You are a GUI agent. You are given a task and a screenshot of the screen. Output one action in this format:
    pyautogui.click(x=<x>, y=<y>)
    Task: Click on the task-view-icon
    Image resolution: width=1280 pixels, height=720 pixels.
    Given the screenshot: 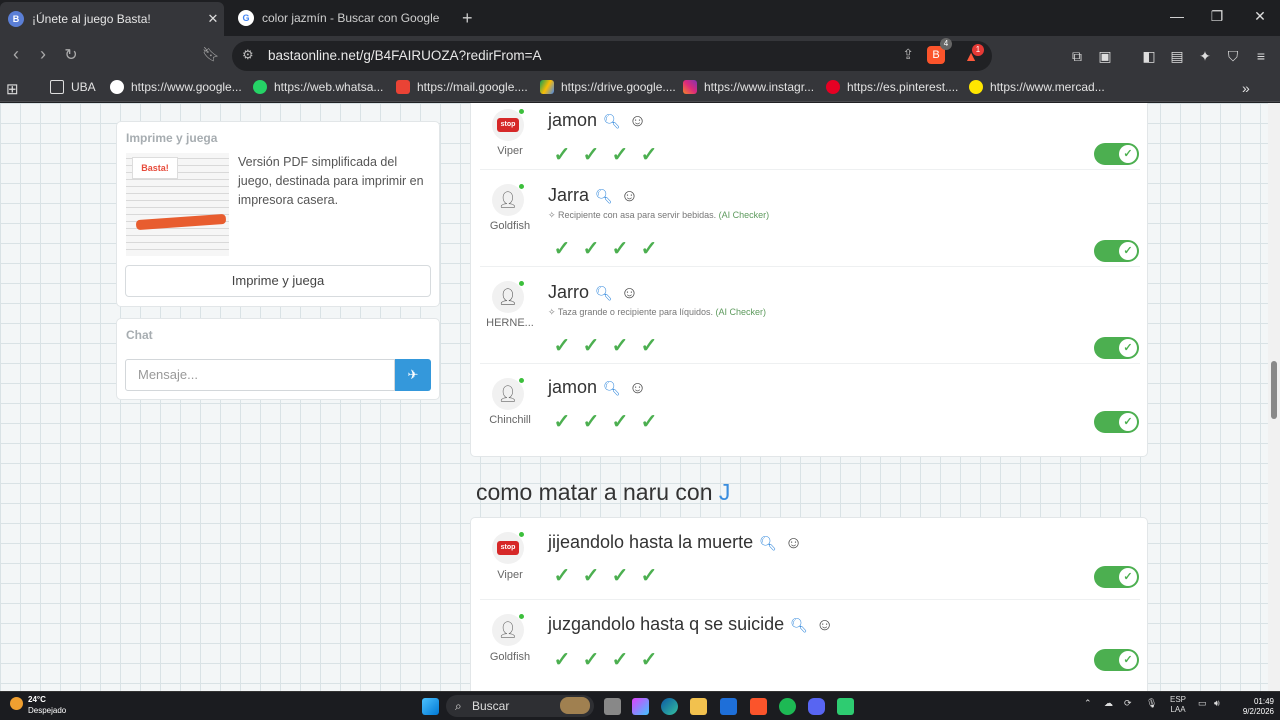 What is the action you would take?
    pyautogui.click(x=612, y=706)
    